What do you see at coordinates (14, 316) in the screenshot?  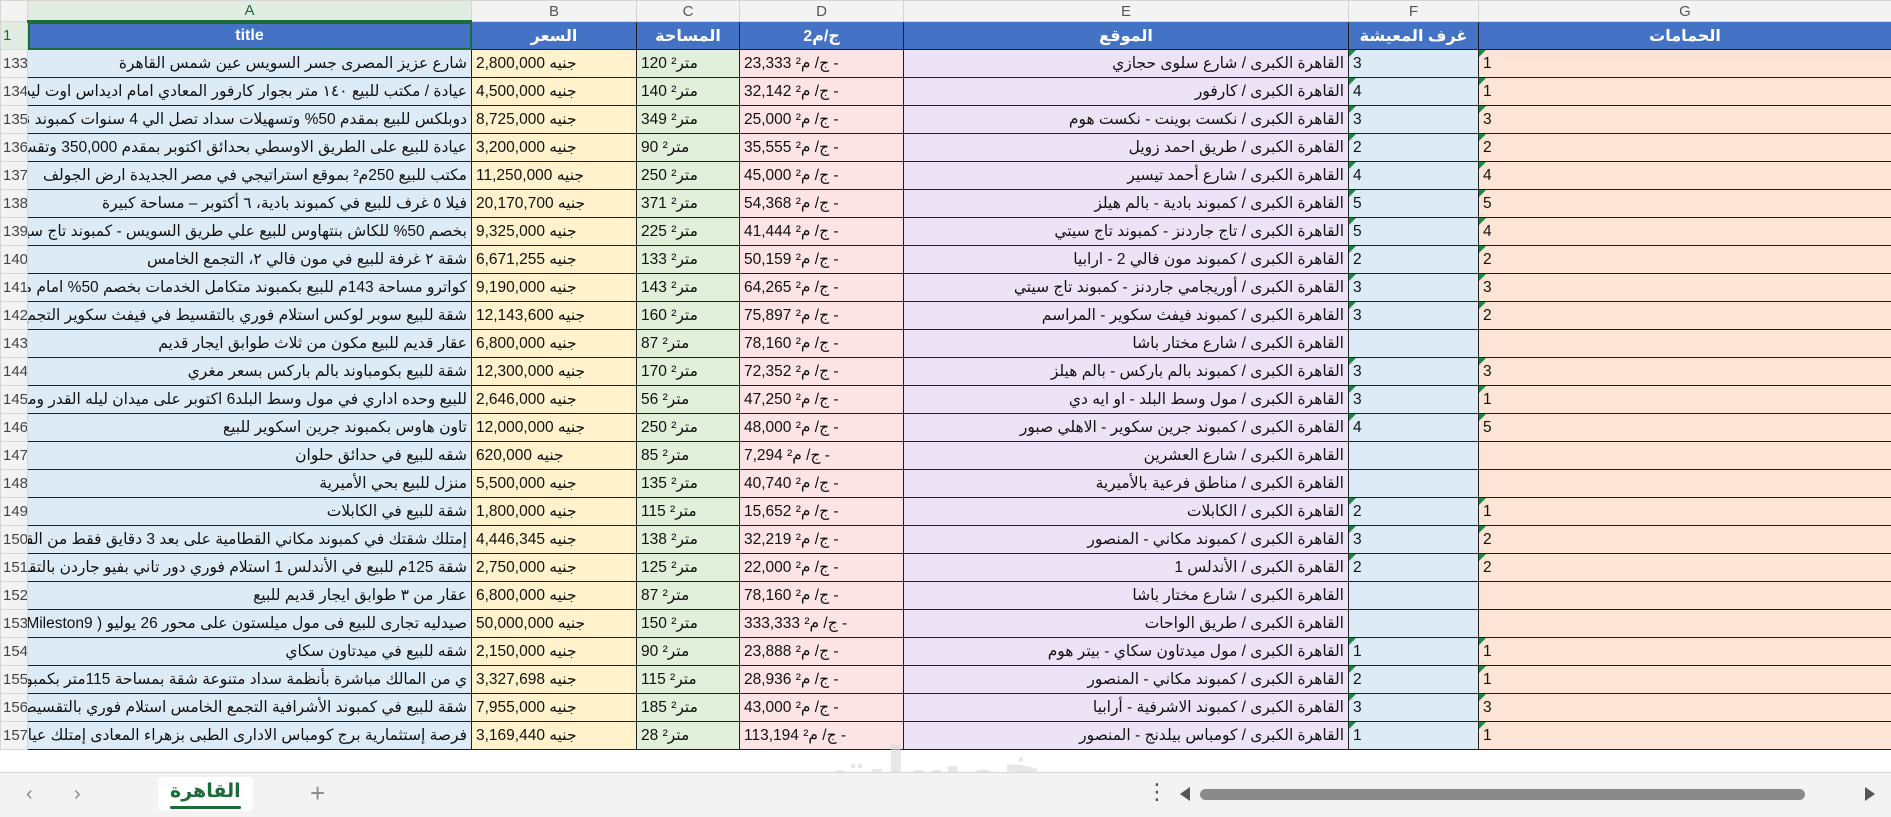 I see `row-number: 142` at bounding box center [14, 316].